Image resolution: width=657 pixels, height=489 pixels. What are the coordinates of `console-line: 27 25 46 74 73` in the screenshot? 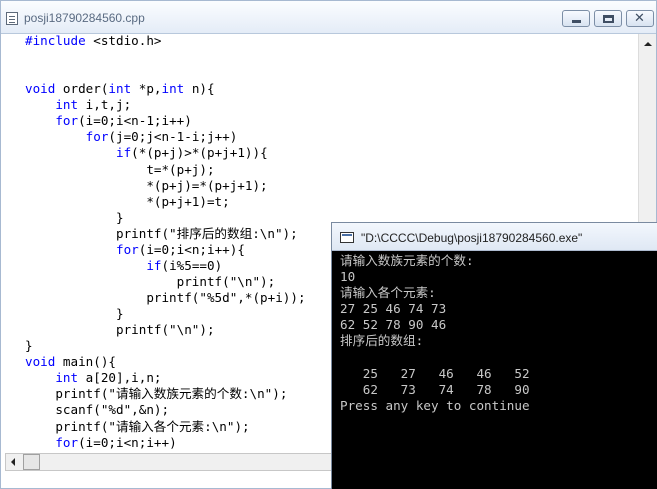 It's located at (393, 309).